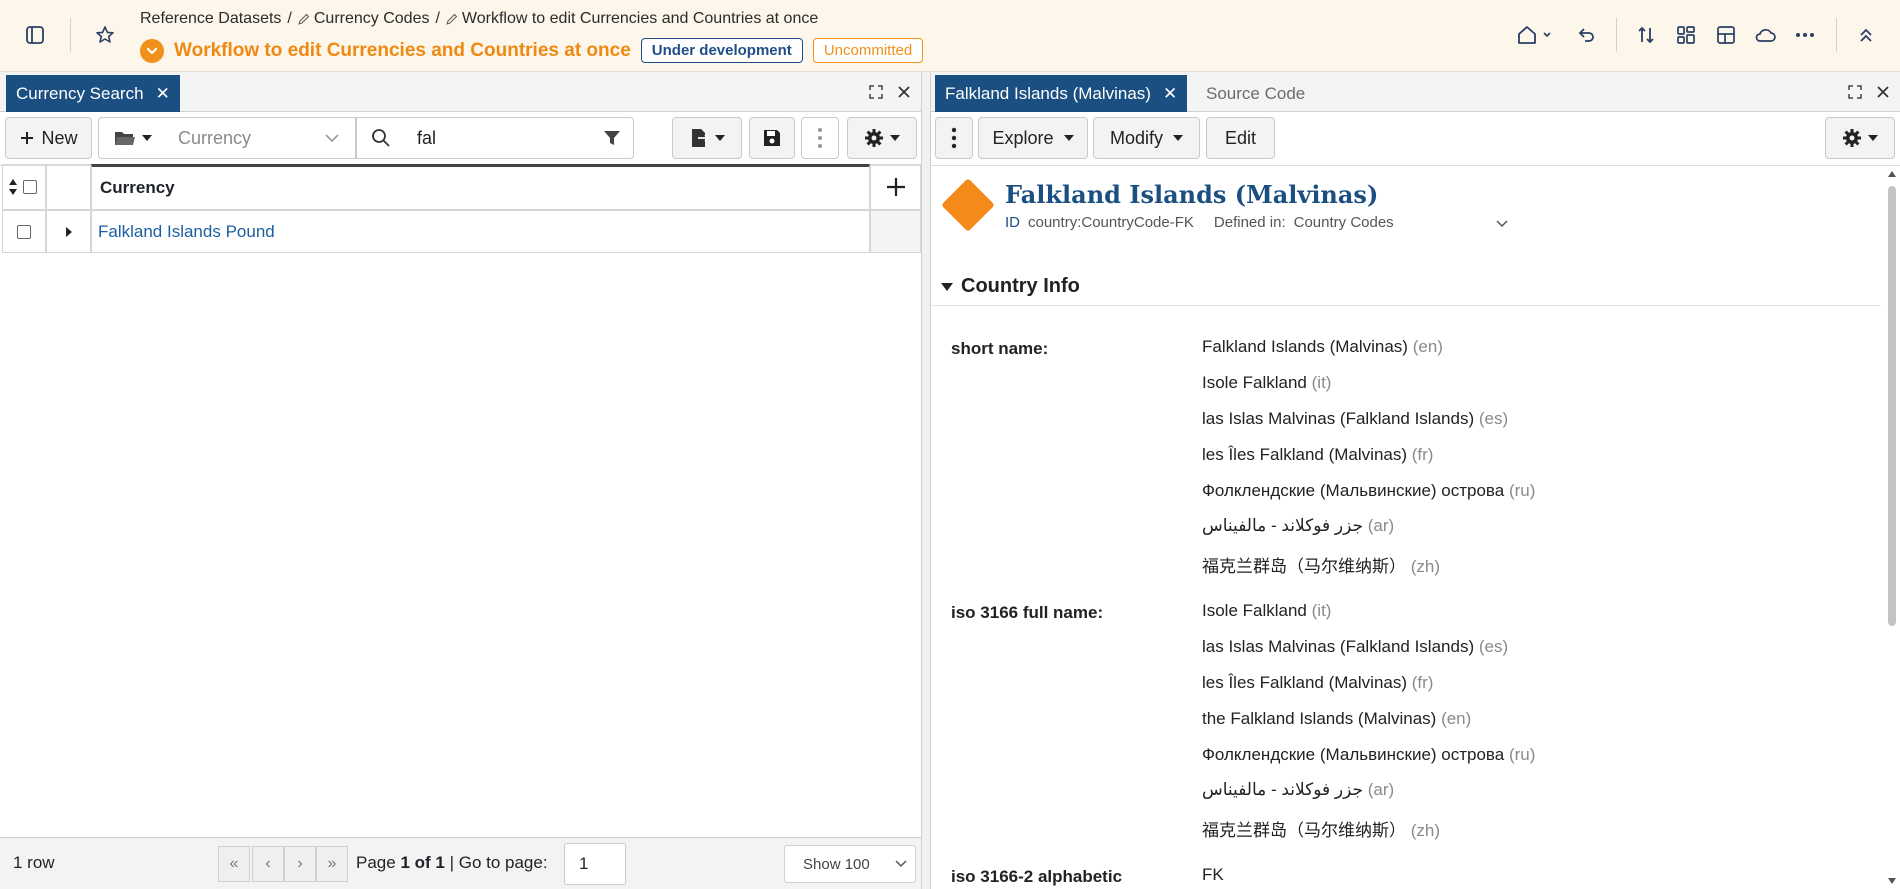  What do you see at coordinates (105, 35) in the screenshot?
I see `star-icon` at bounding box center [105, 35].